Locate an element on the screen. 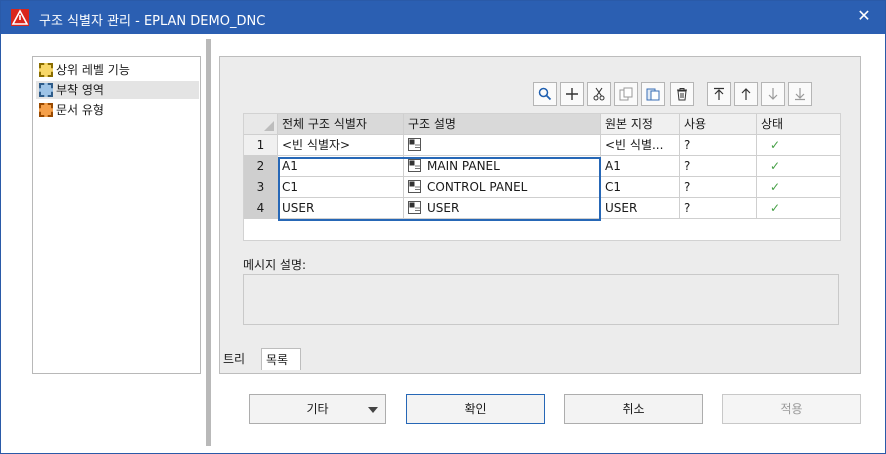 The height and width of the screenshot is (454, 886). cut-button is located at coordinates (599, 94).